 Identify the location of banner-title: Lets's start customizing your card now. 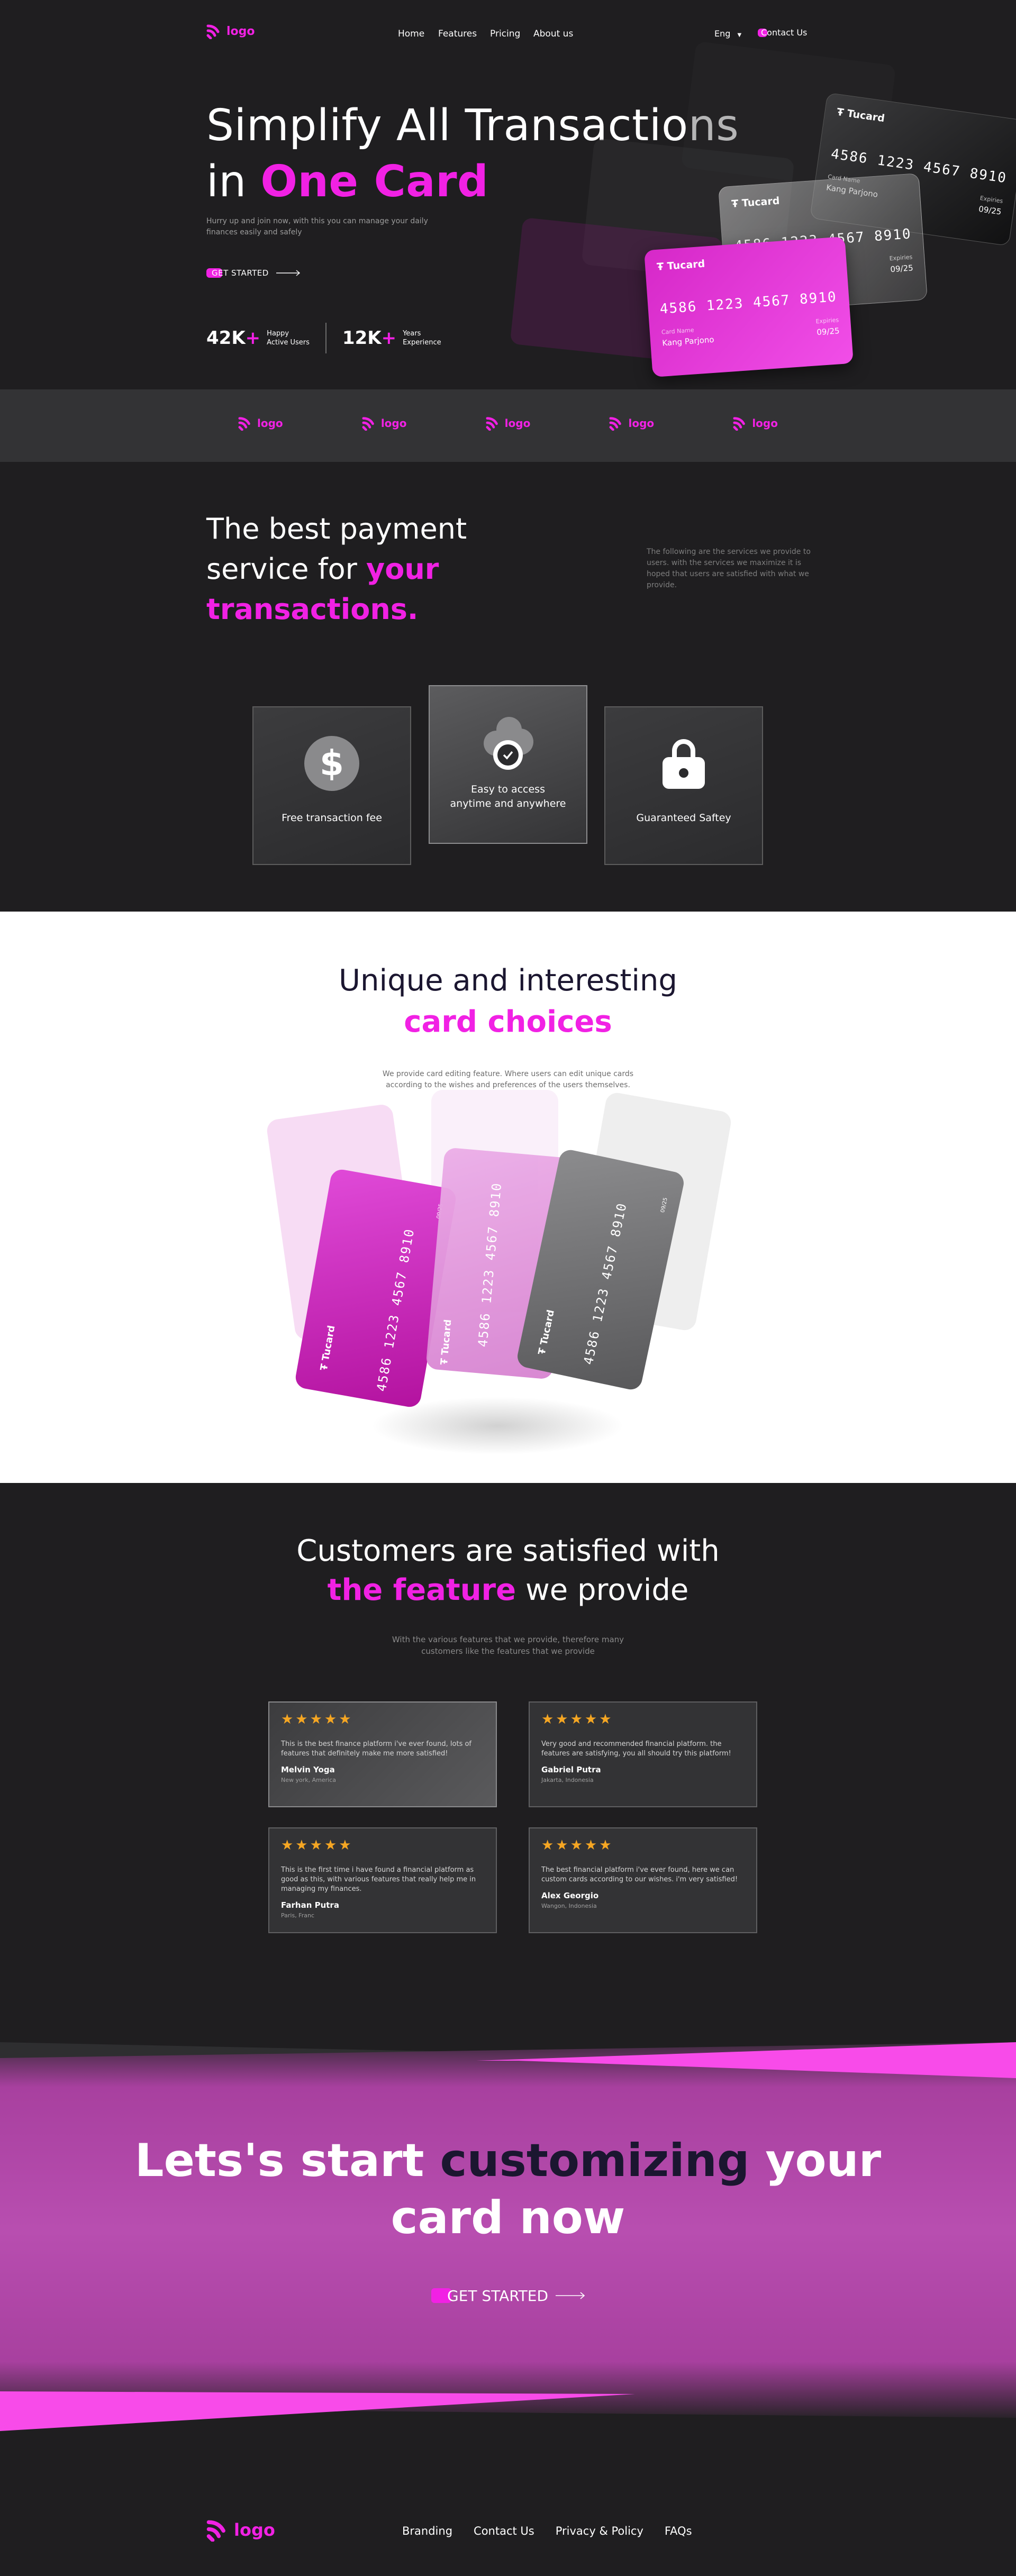
(508, 2189).